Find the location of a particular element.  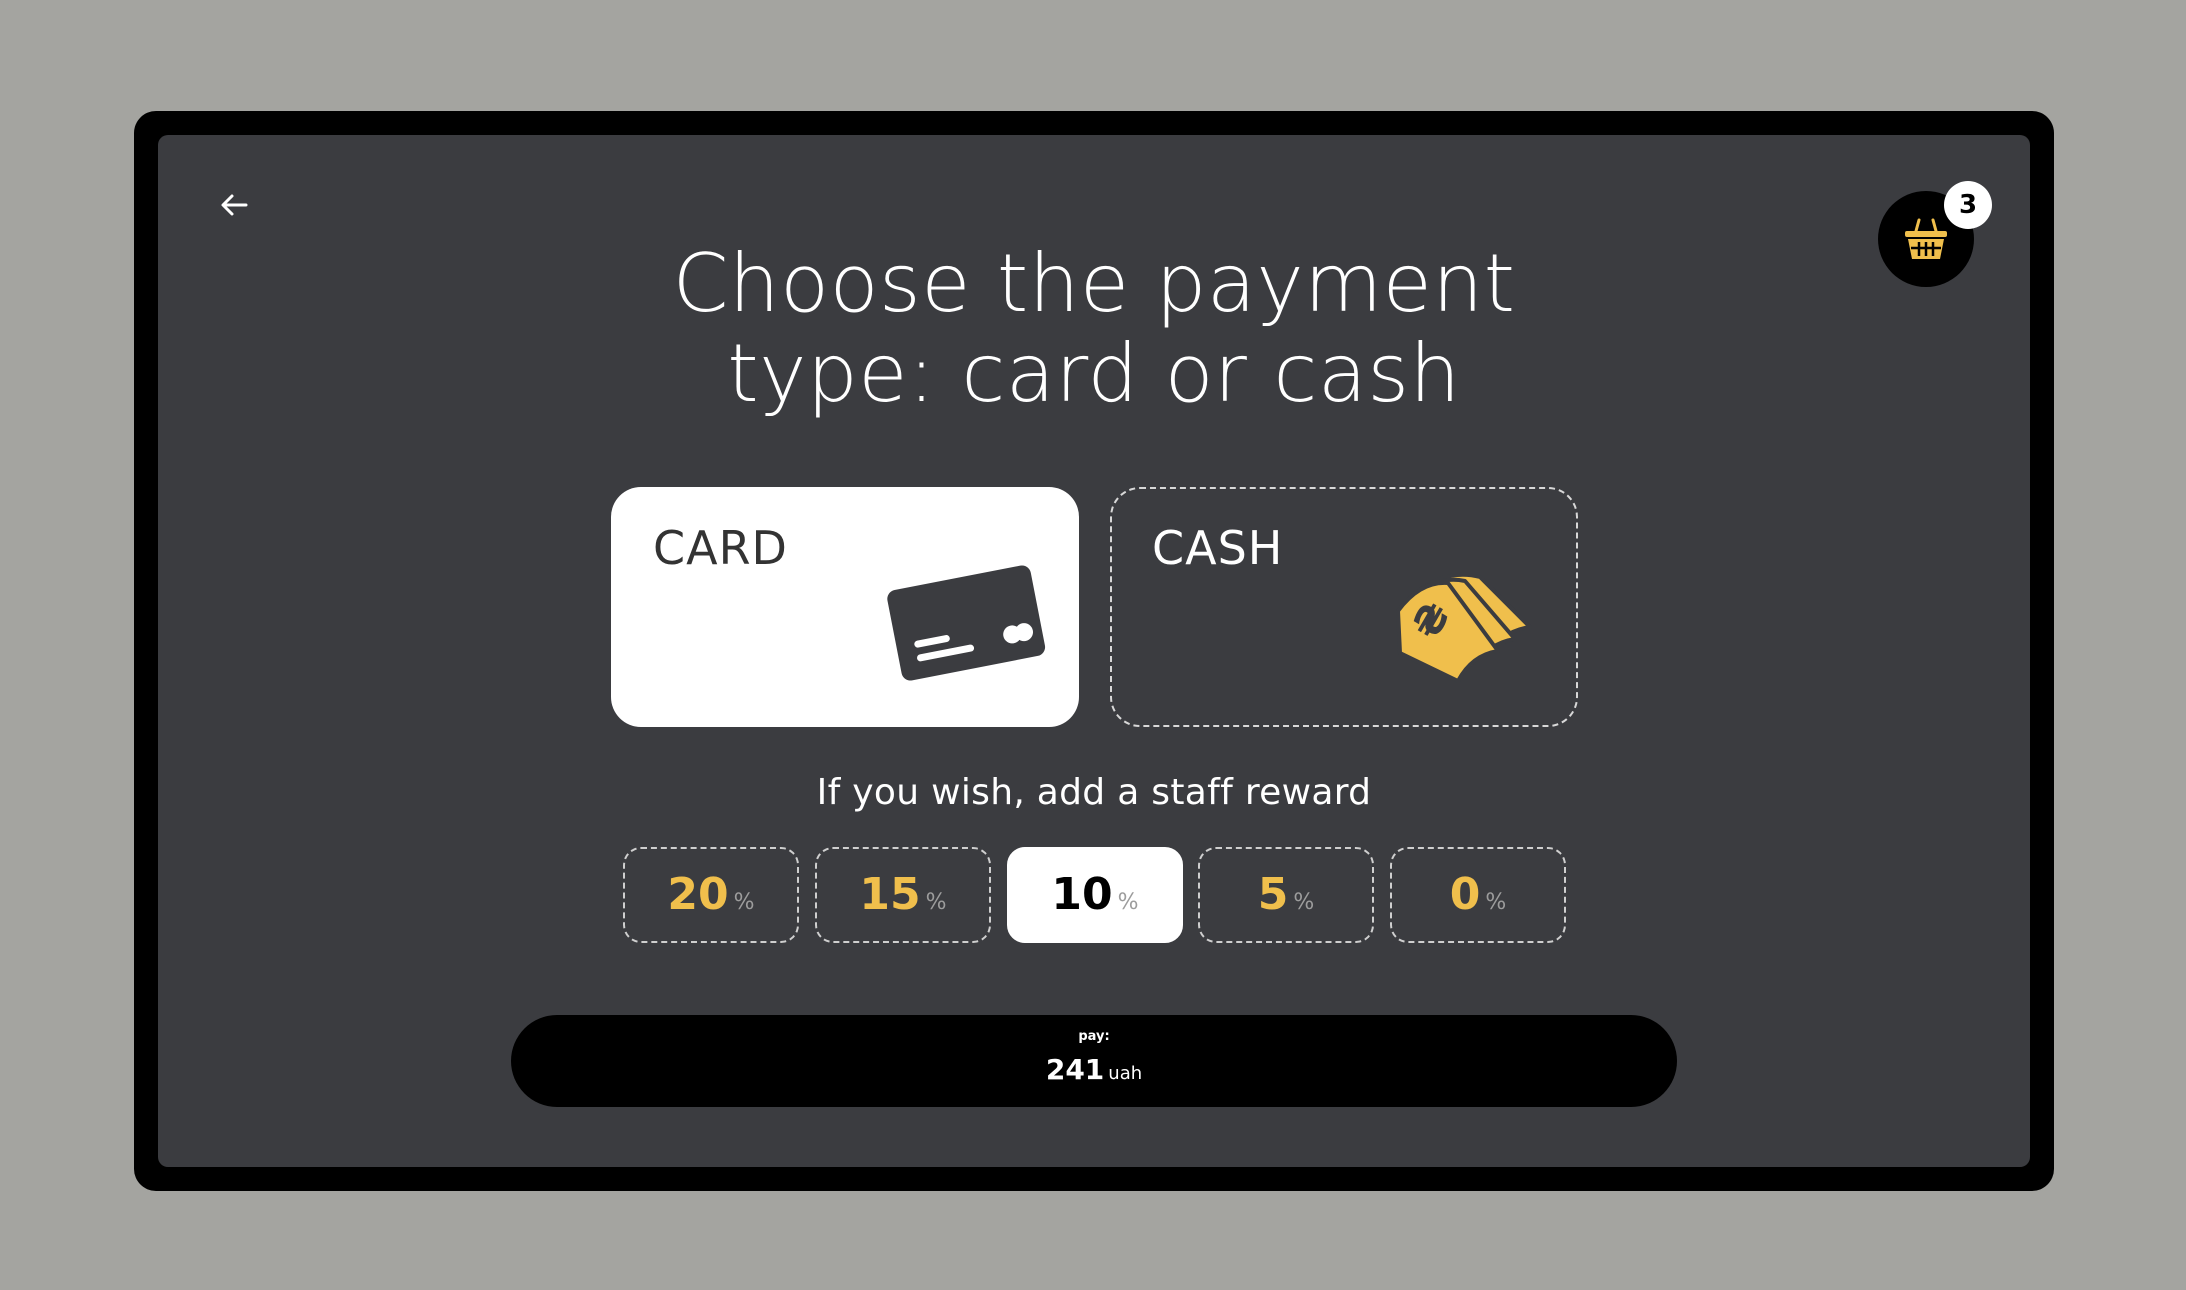

arrow-left-icon is located at coordinates (234, 205).